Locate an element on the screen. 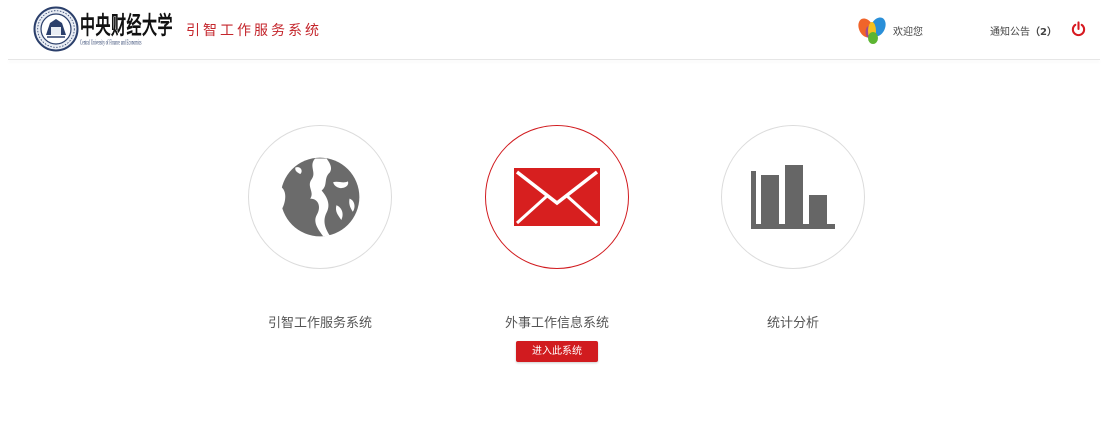  system-card-yinzhi: 引智工作服务系统 is located at coordinates (320, 245).